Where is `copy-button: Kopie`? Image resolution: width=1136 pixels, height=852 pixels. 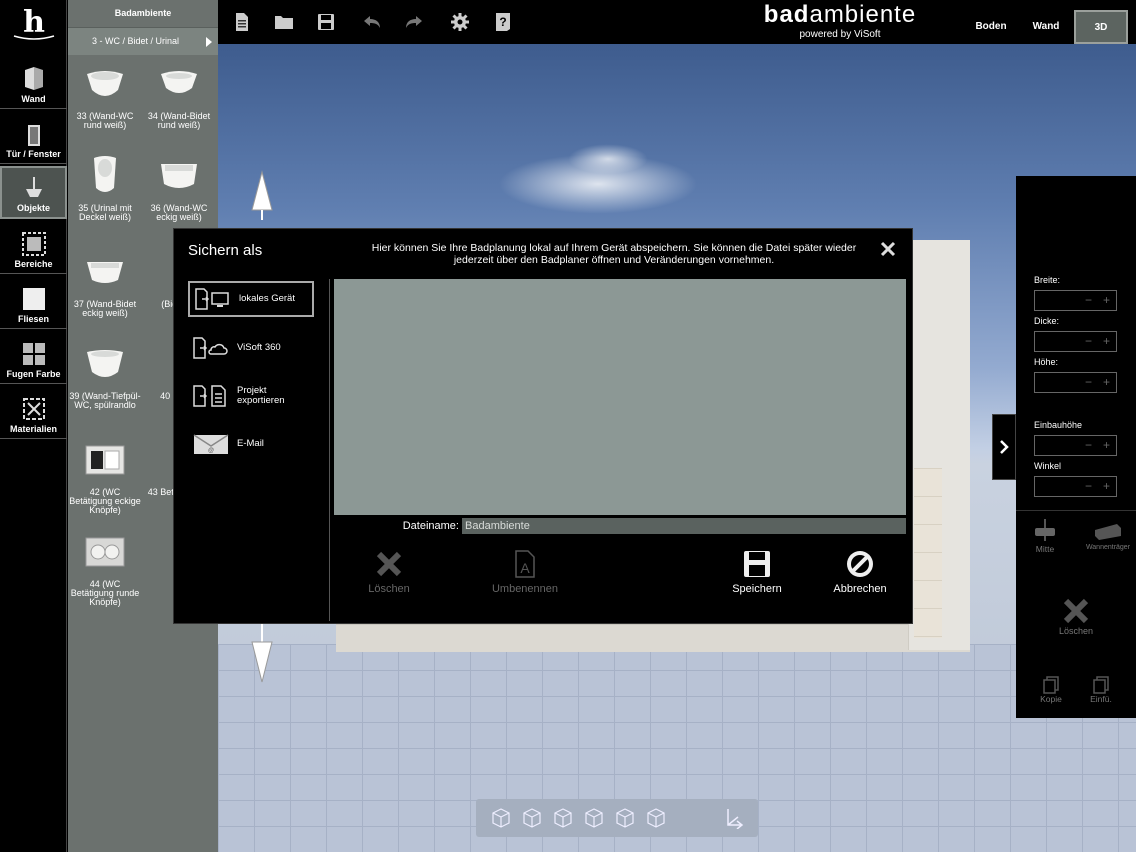 copy-button: Kopie is located at coordinates (1051, 690).